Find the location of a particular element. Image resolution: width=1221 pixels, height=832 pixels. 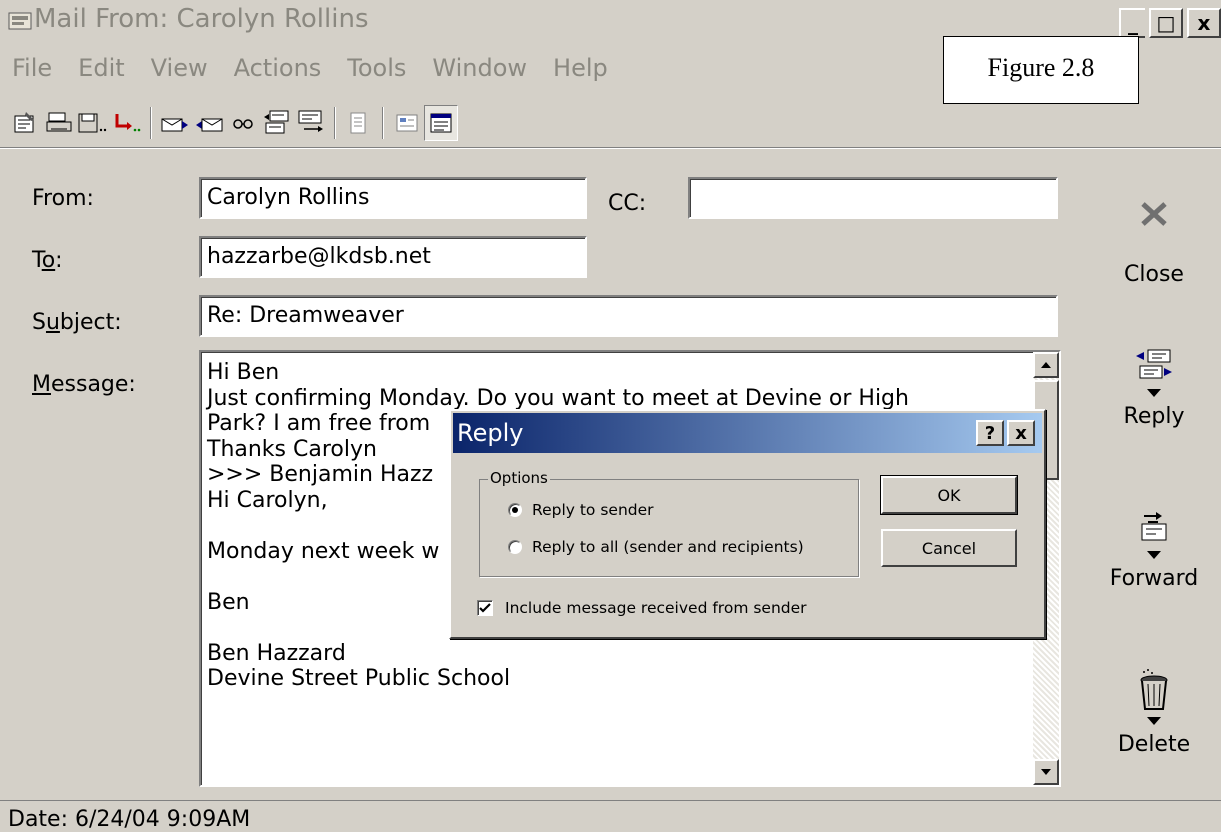

include-message-label: Include message received from sender is located at coordinates (656, 608).